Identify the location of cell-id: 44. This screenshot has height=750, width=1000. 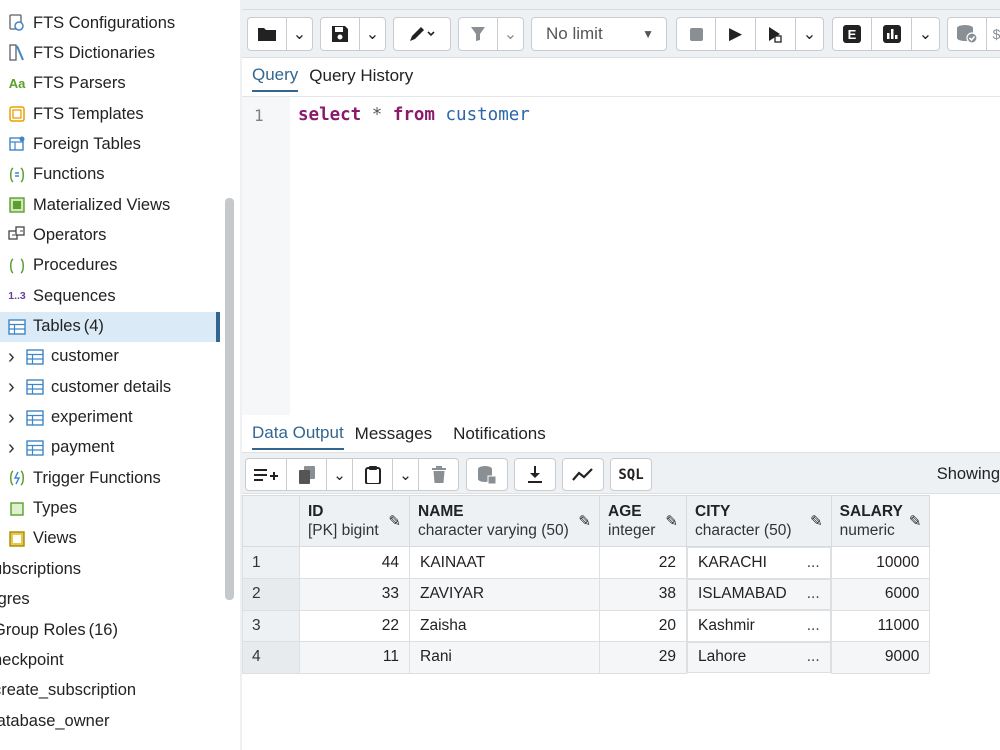
(354, 562).